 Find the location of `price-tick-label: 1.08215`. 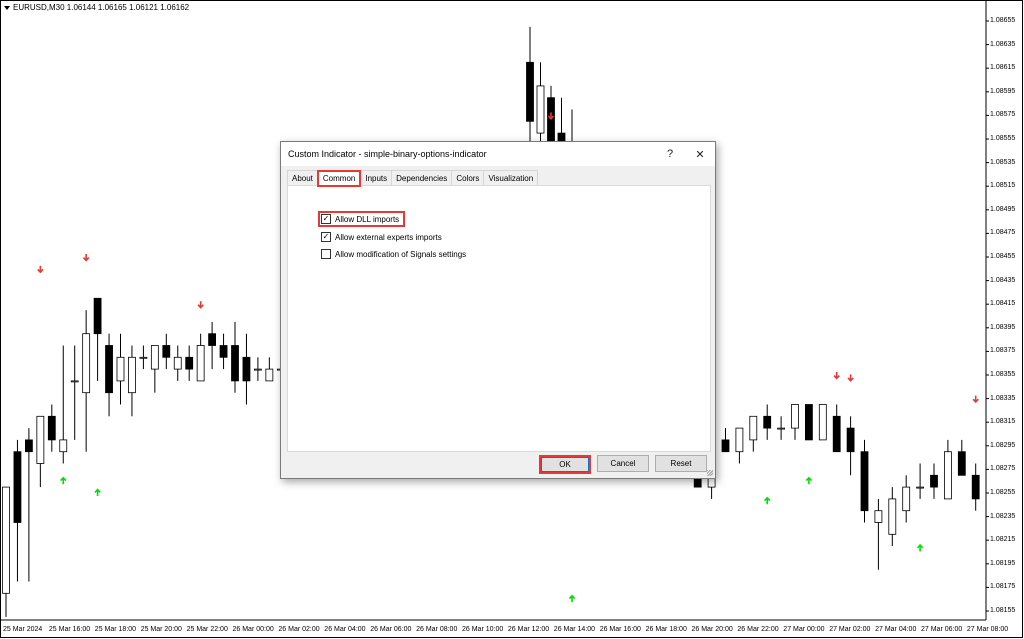

price-tick-label: 1.08215 is located at coordinates (1003, 540).